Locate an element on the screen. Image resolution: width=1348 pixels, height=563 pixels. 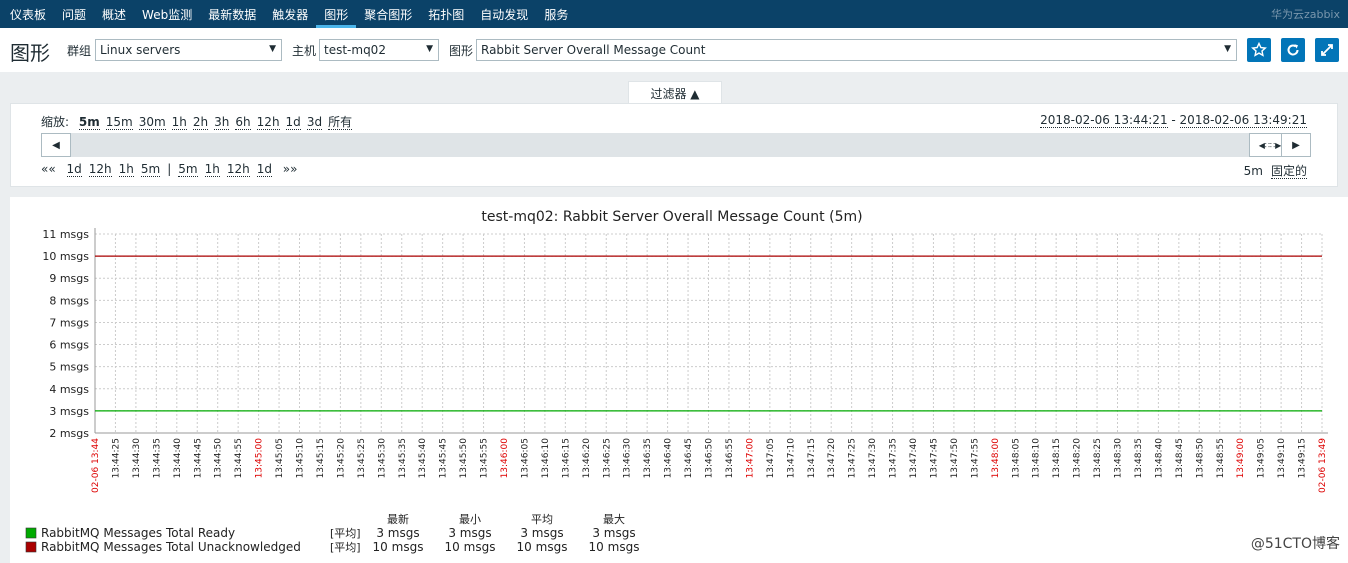
nav-item-9: 自动发现 is located at coordinates (504, 14).